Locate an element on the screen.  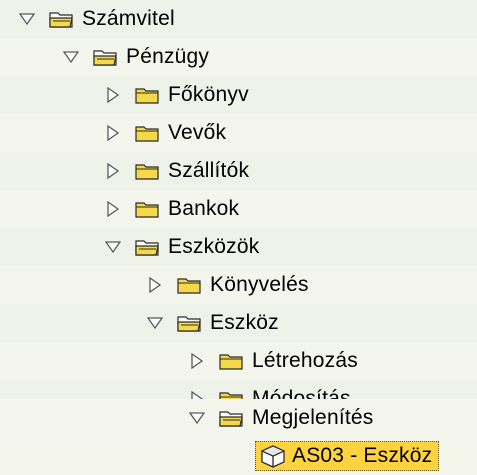
tree-node-eszkoz: Eszköz is located at coordinates (238, 323).